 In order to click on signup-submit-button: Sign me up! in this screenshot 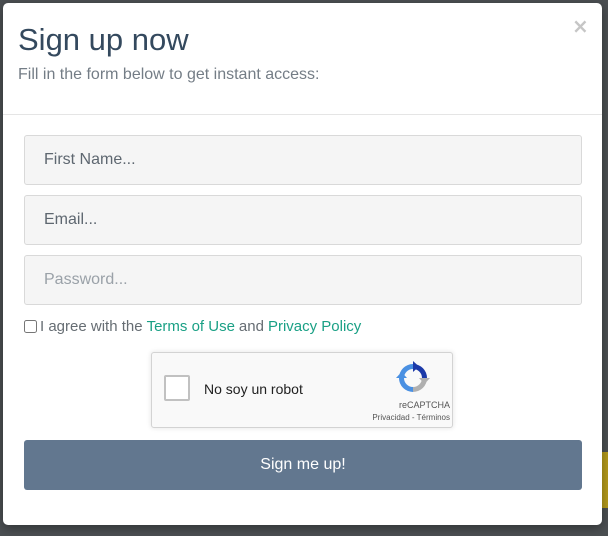, I will do `click(303, 465)`.